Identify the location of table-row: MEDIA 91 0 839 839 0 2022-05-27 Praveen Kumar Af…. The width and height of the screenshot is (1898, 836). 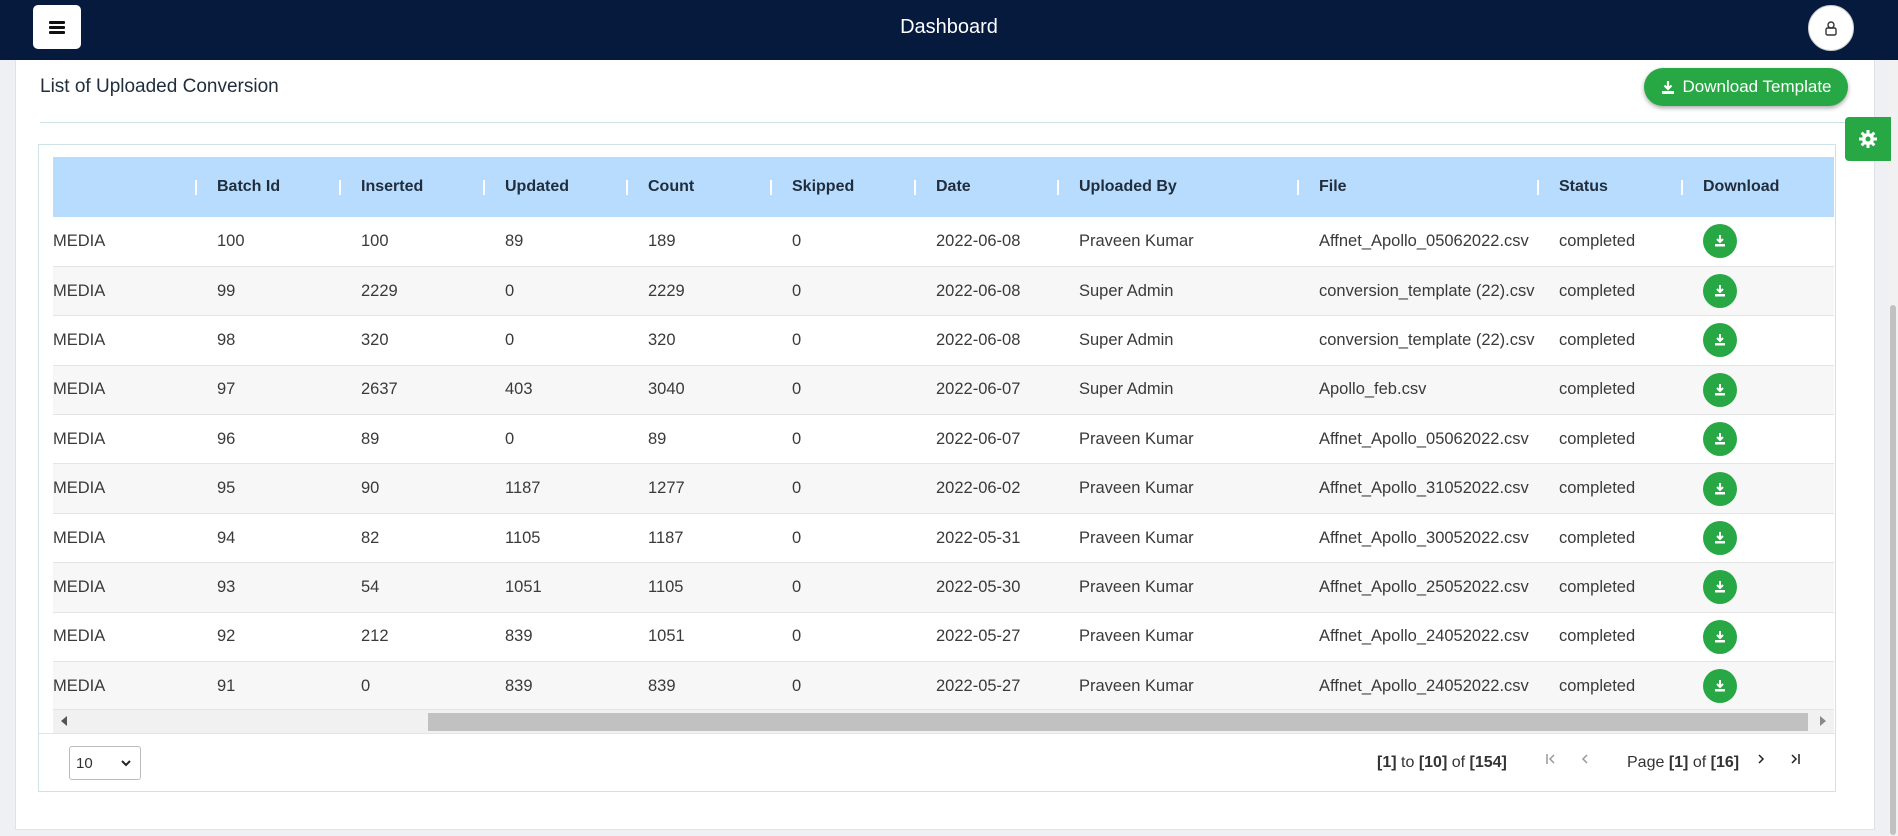
(943, 686).